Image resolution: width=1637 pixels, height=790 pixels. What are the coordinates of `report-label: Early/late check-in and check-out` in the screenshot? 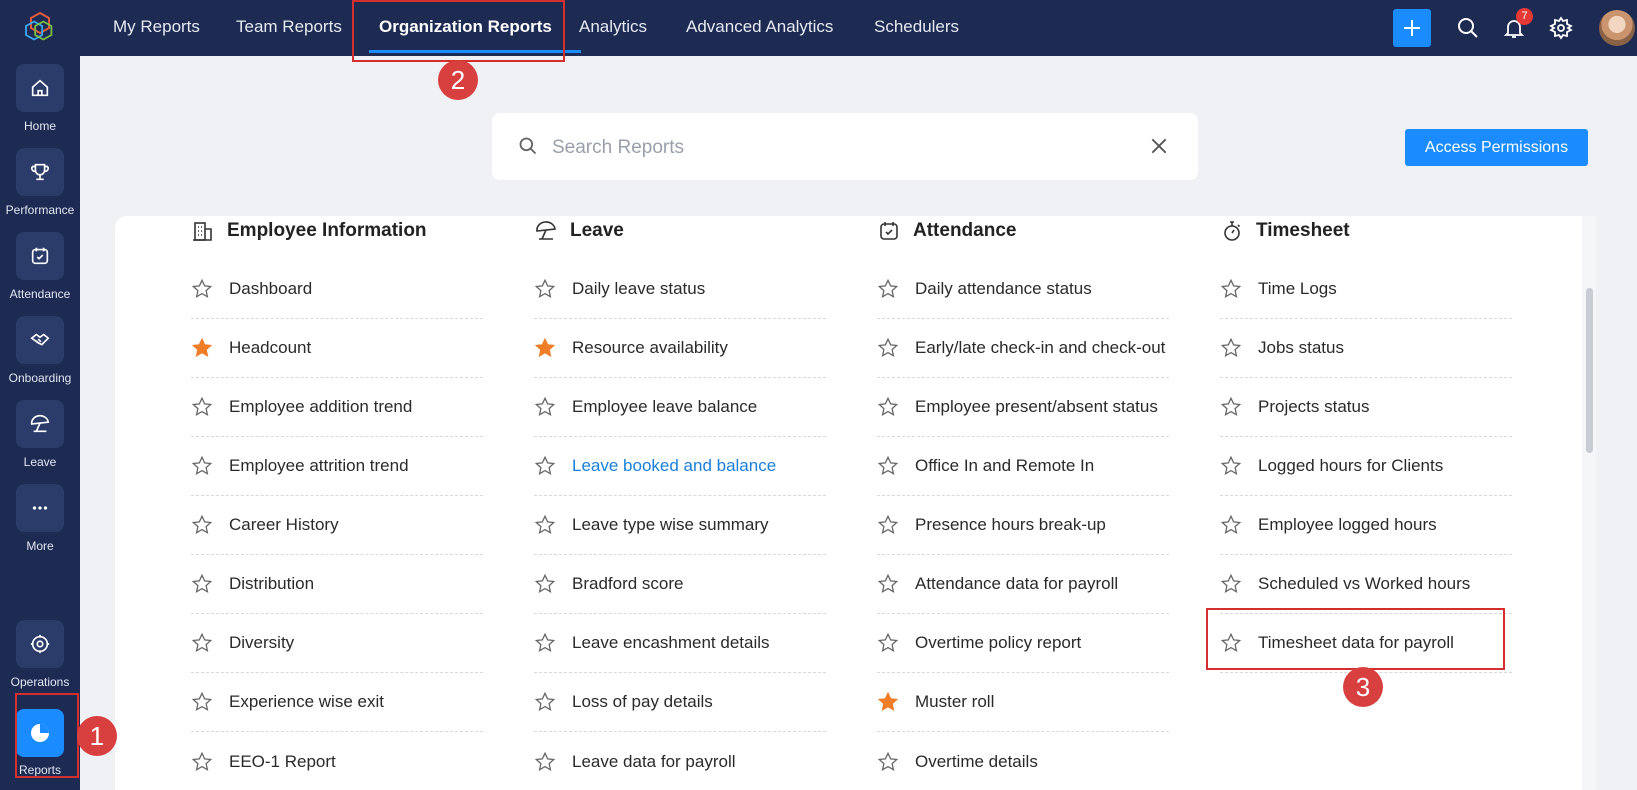 It's located at (1040, 348).